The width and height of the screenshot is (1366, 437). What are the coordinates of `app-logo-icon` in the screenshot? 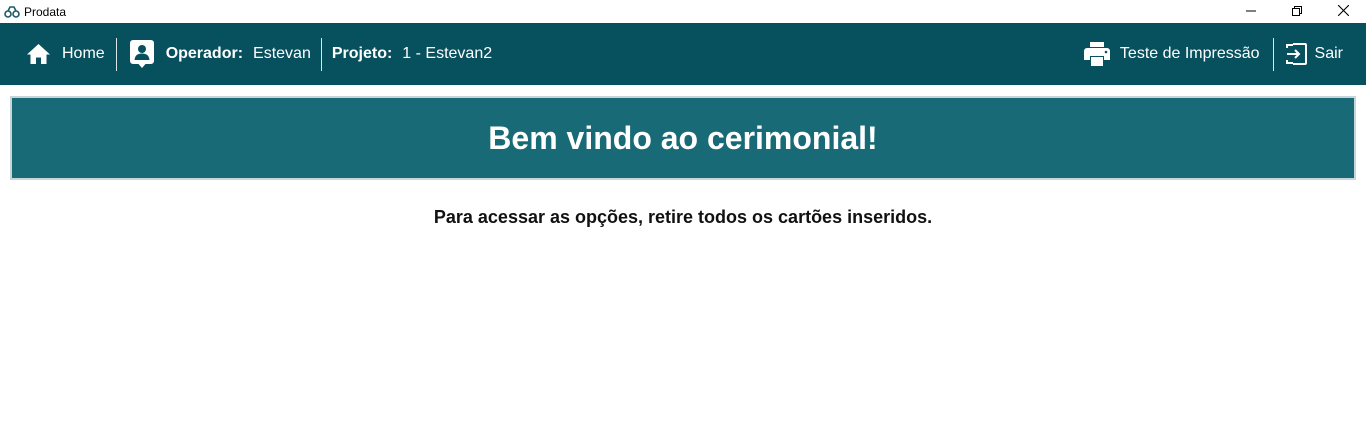 It's located at (12, 12).